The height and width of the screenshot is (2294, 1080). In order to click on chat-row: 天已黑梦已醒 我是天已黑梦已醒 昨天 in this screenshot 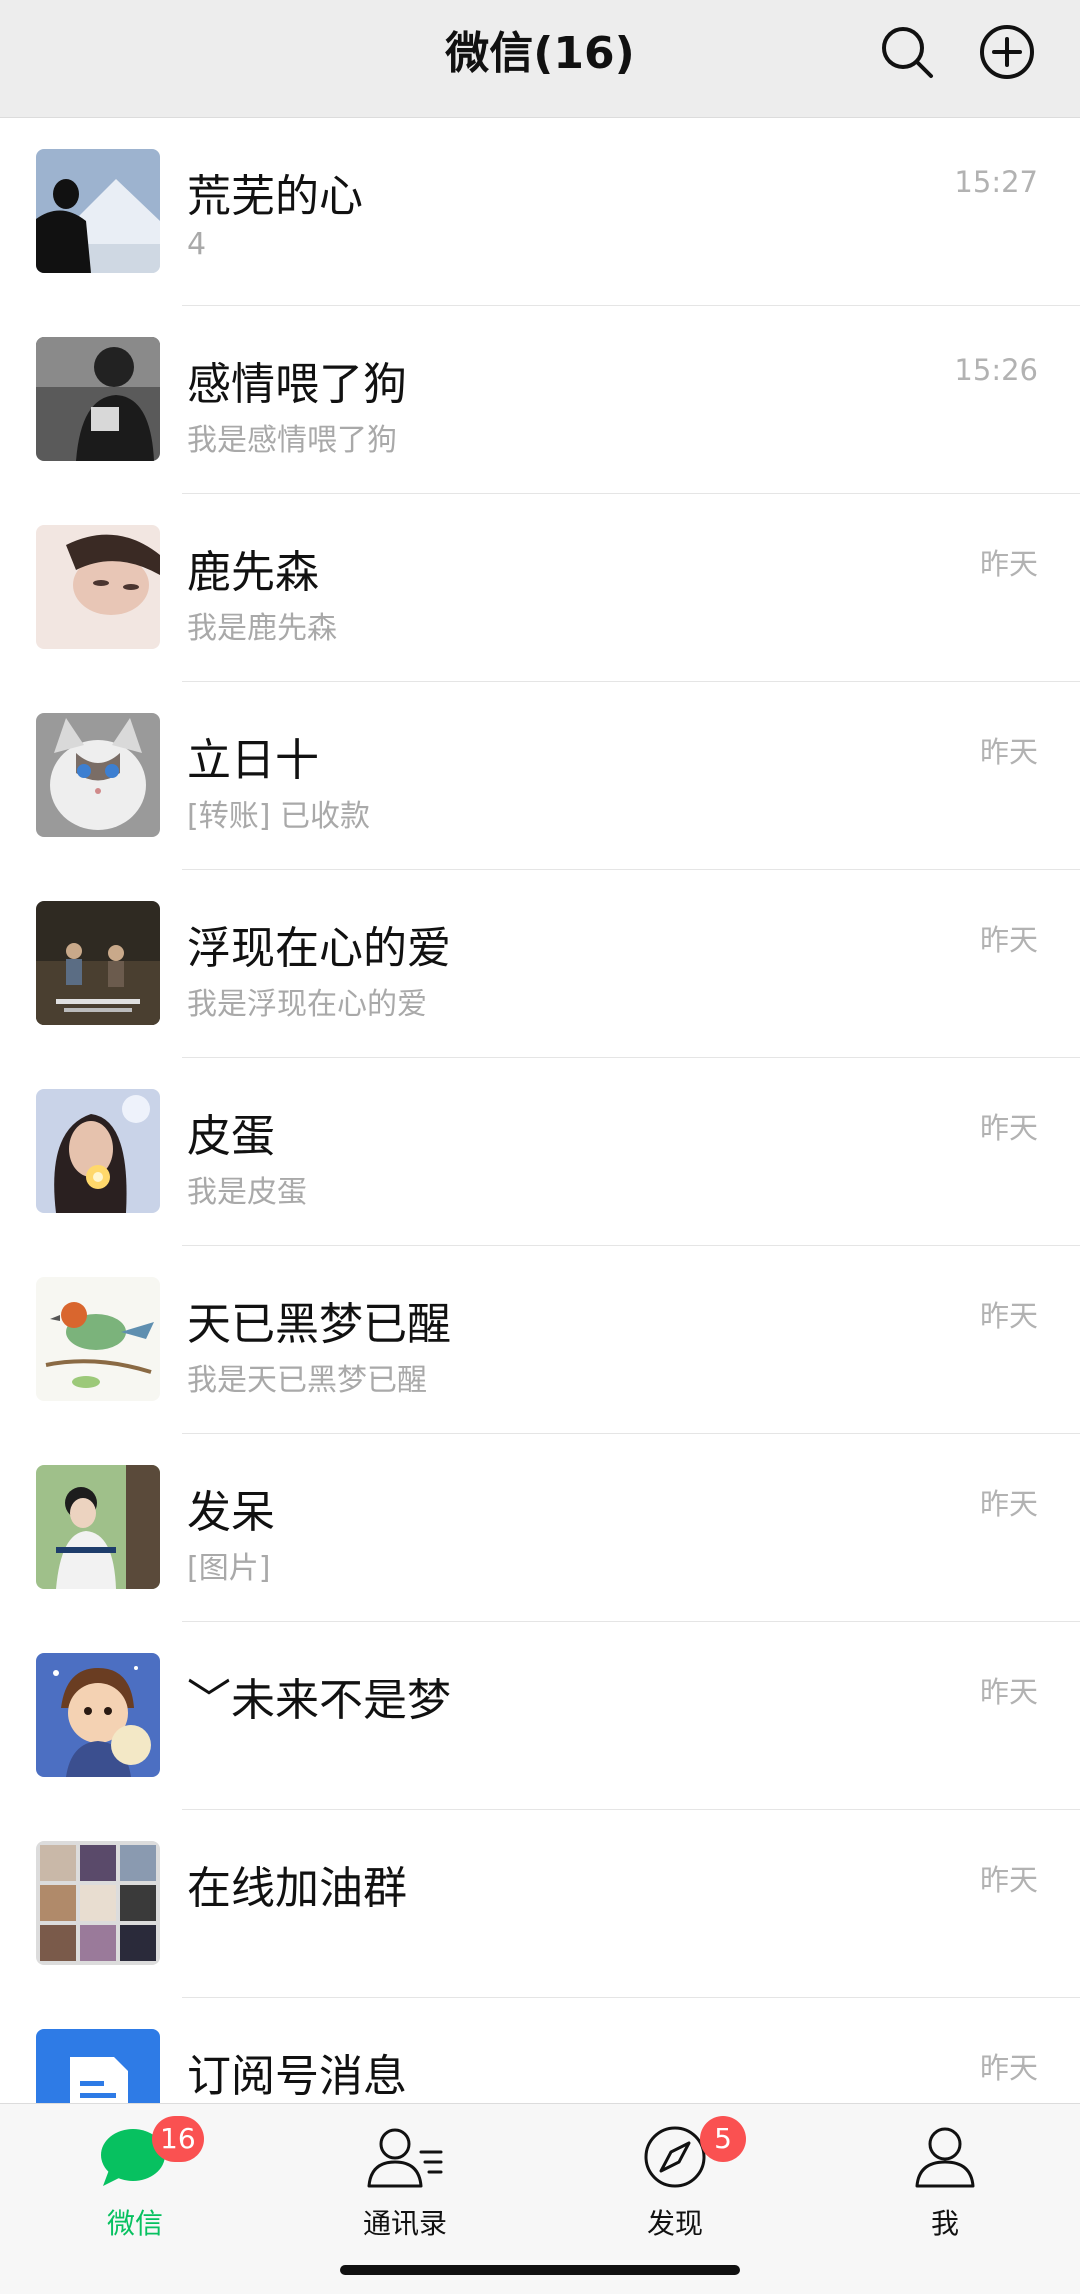, I will do `click(540, 1340)`.